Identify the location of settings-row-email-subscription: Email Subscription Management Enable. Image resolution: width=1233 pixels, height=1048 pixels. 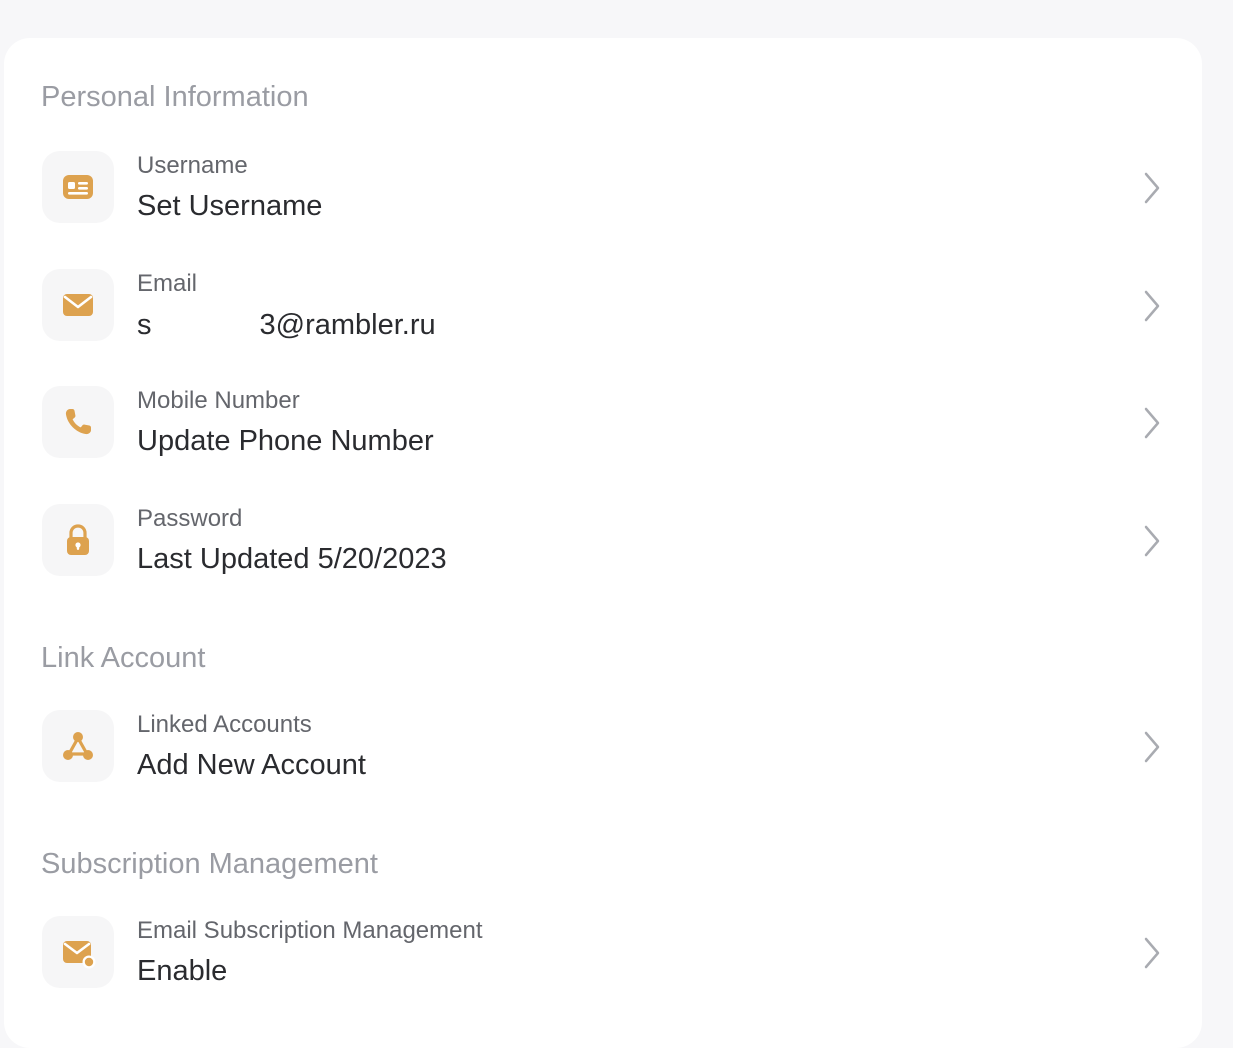
(603, 953).